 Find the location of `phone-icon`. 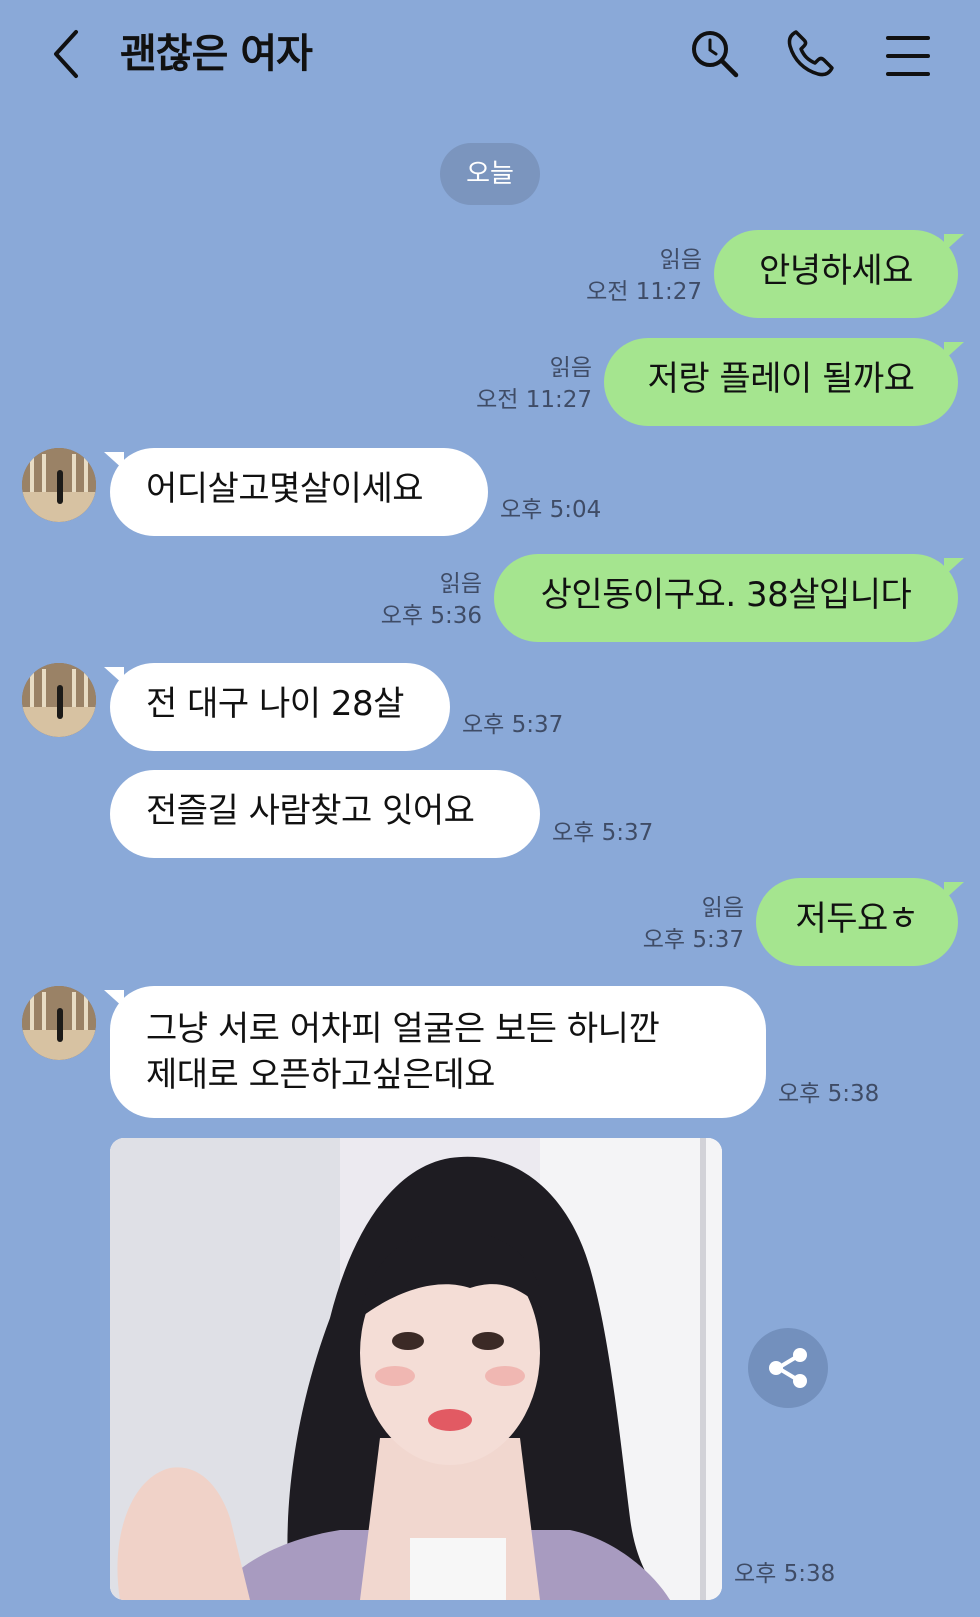

phone-icon is located at coordinates (810, 53).